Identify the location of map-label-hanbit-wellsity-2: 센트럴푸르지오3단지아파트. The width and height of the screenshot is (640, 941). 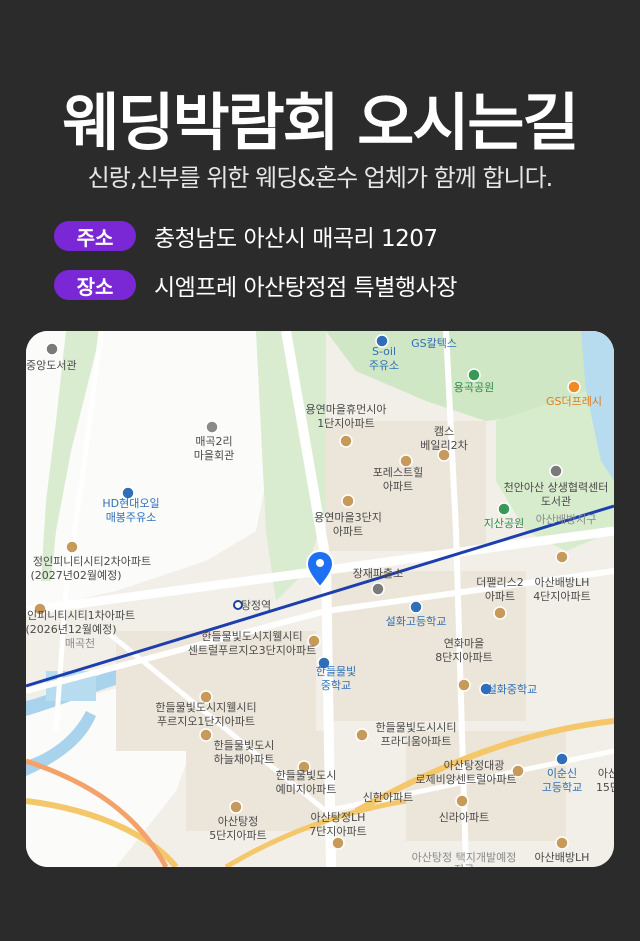
(252, 650).